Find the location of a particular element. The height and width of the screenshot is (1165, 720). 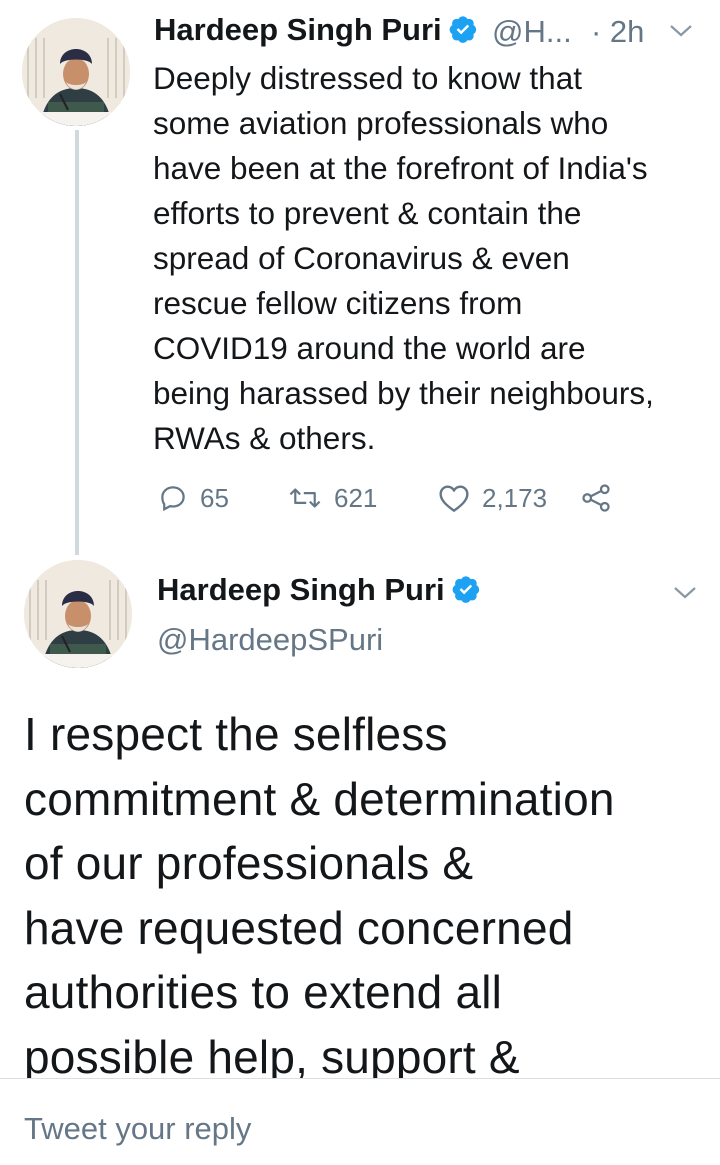

tweet2-author: Hardeep Singh Puri is located at coordinates (319, 592).